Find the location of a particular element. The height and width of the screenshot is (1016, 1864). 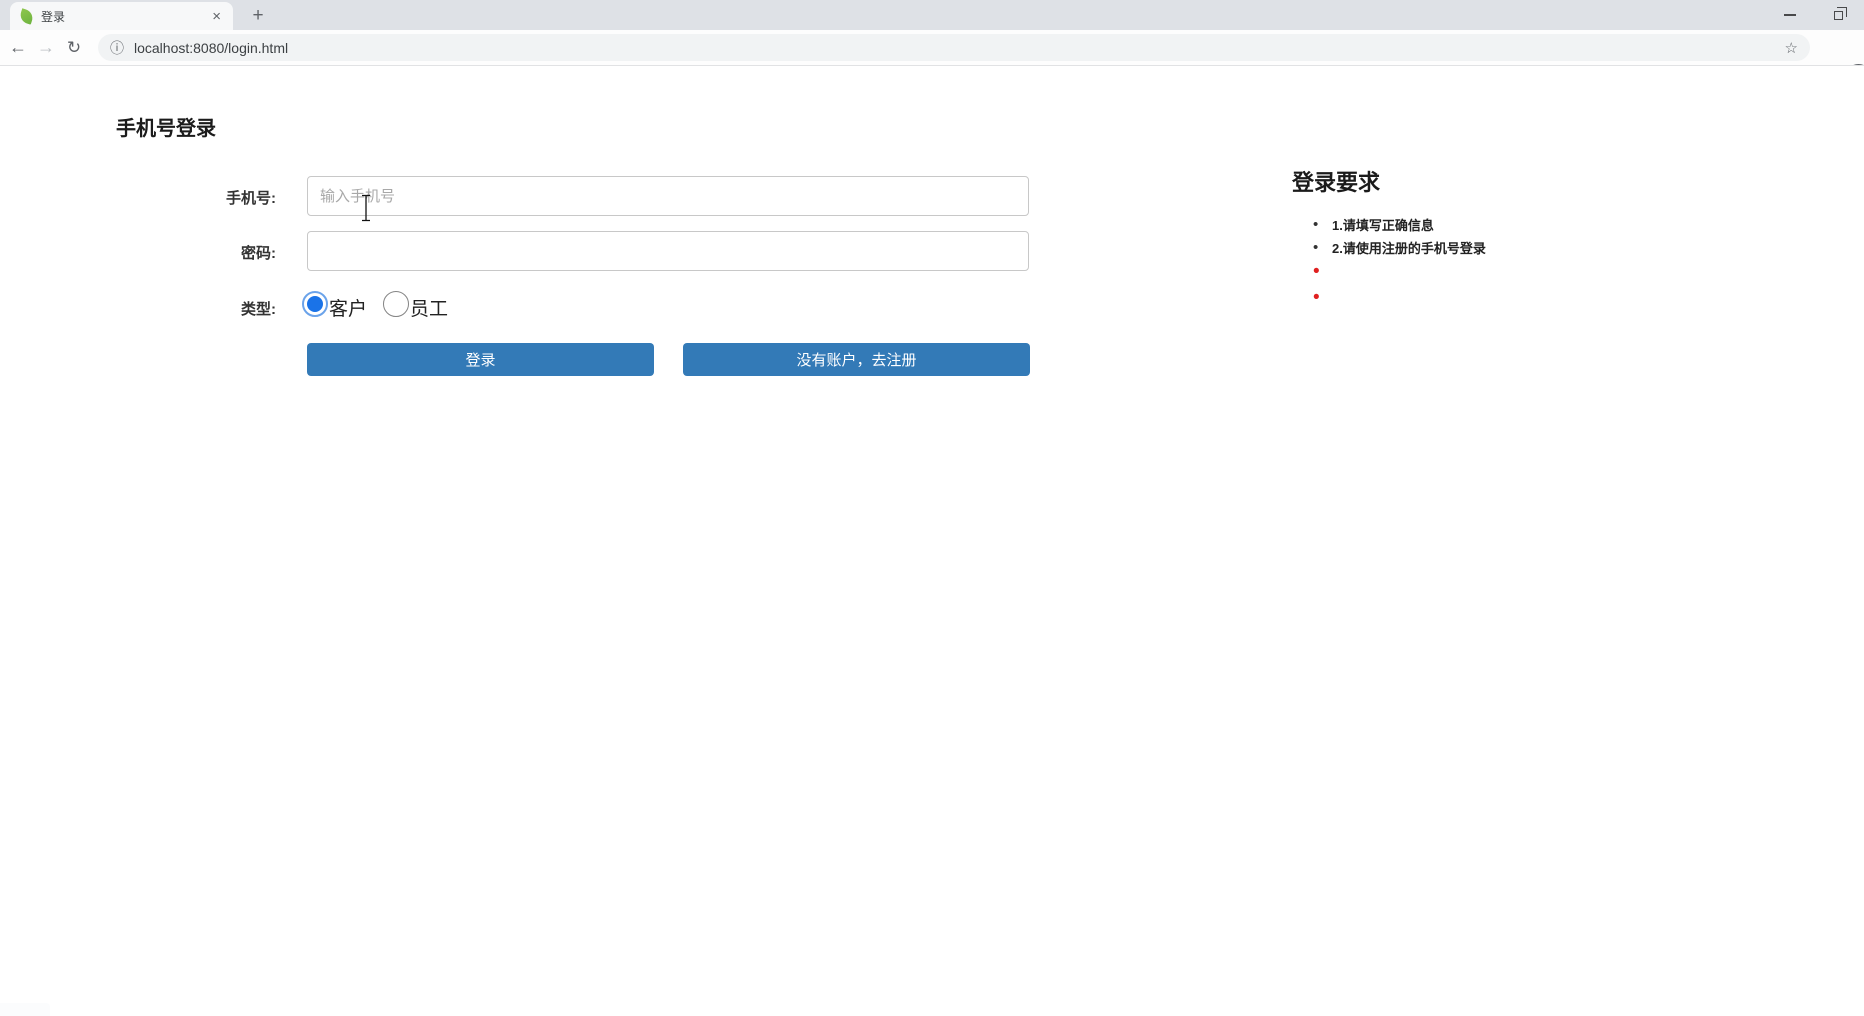

minimize-icon is located at coordinates (1790, 15).